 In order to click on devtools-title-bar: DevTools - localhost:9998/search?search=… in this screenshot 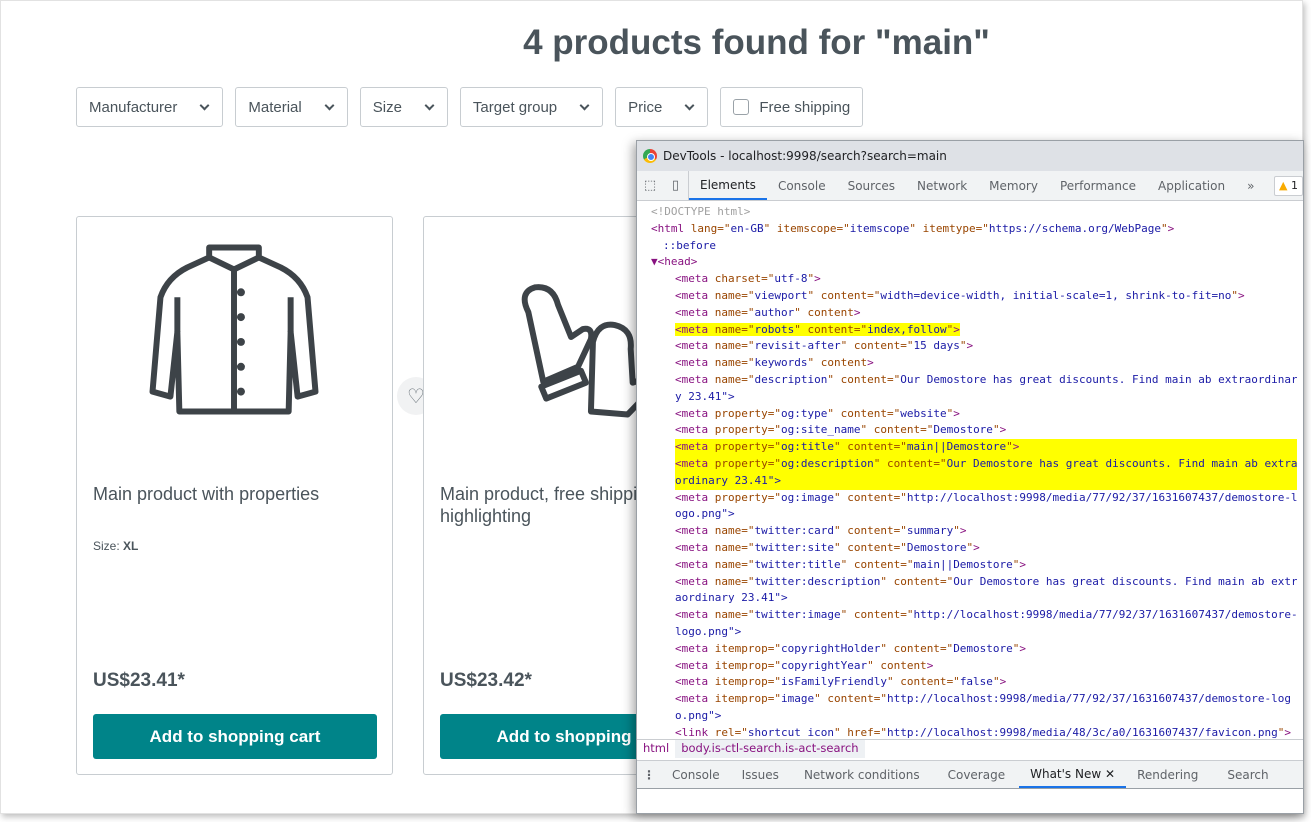, I will do `click(970, 156)`.